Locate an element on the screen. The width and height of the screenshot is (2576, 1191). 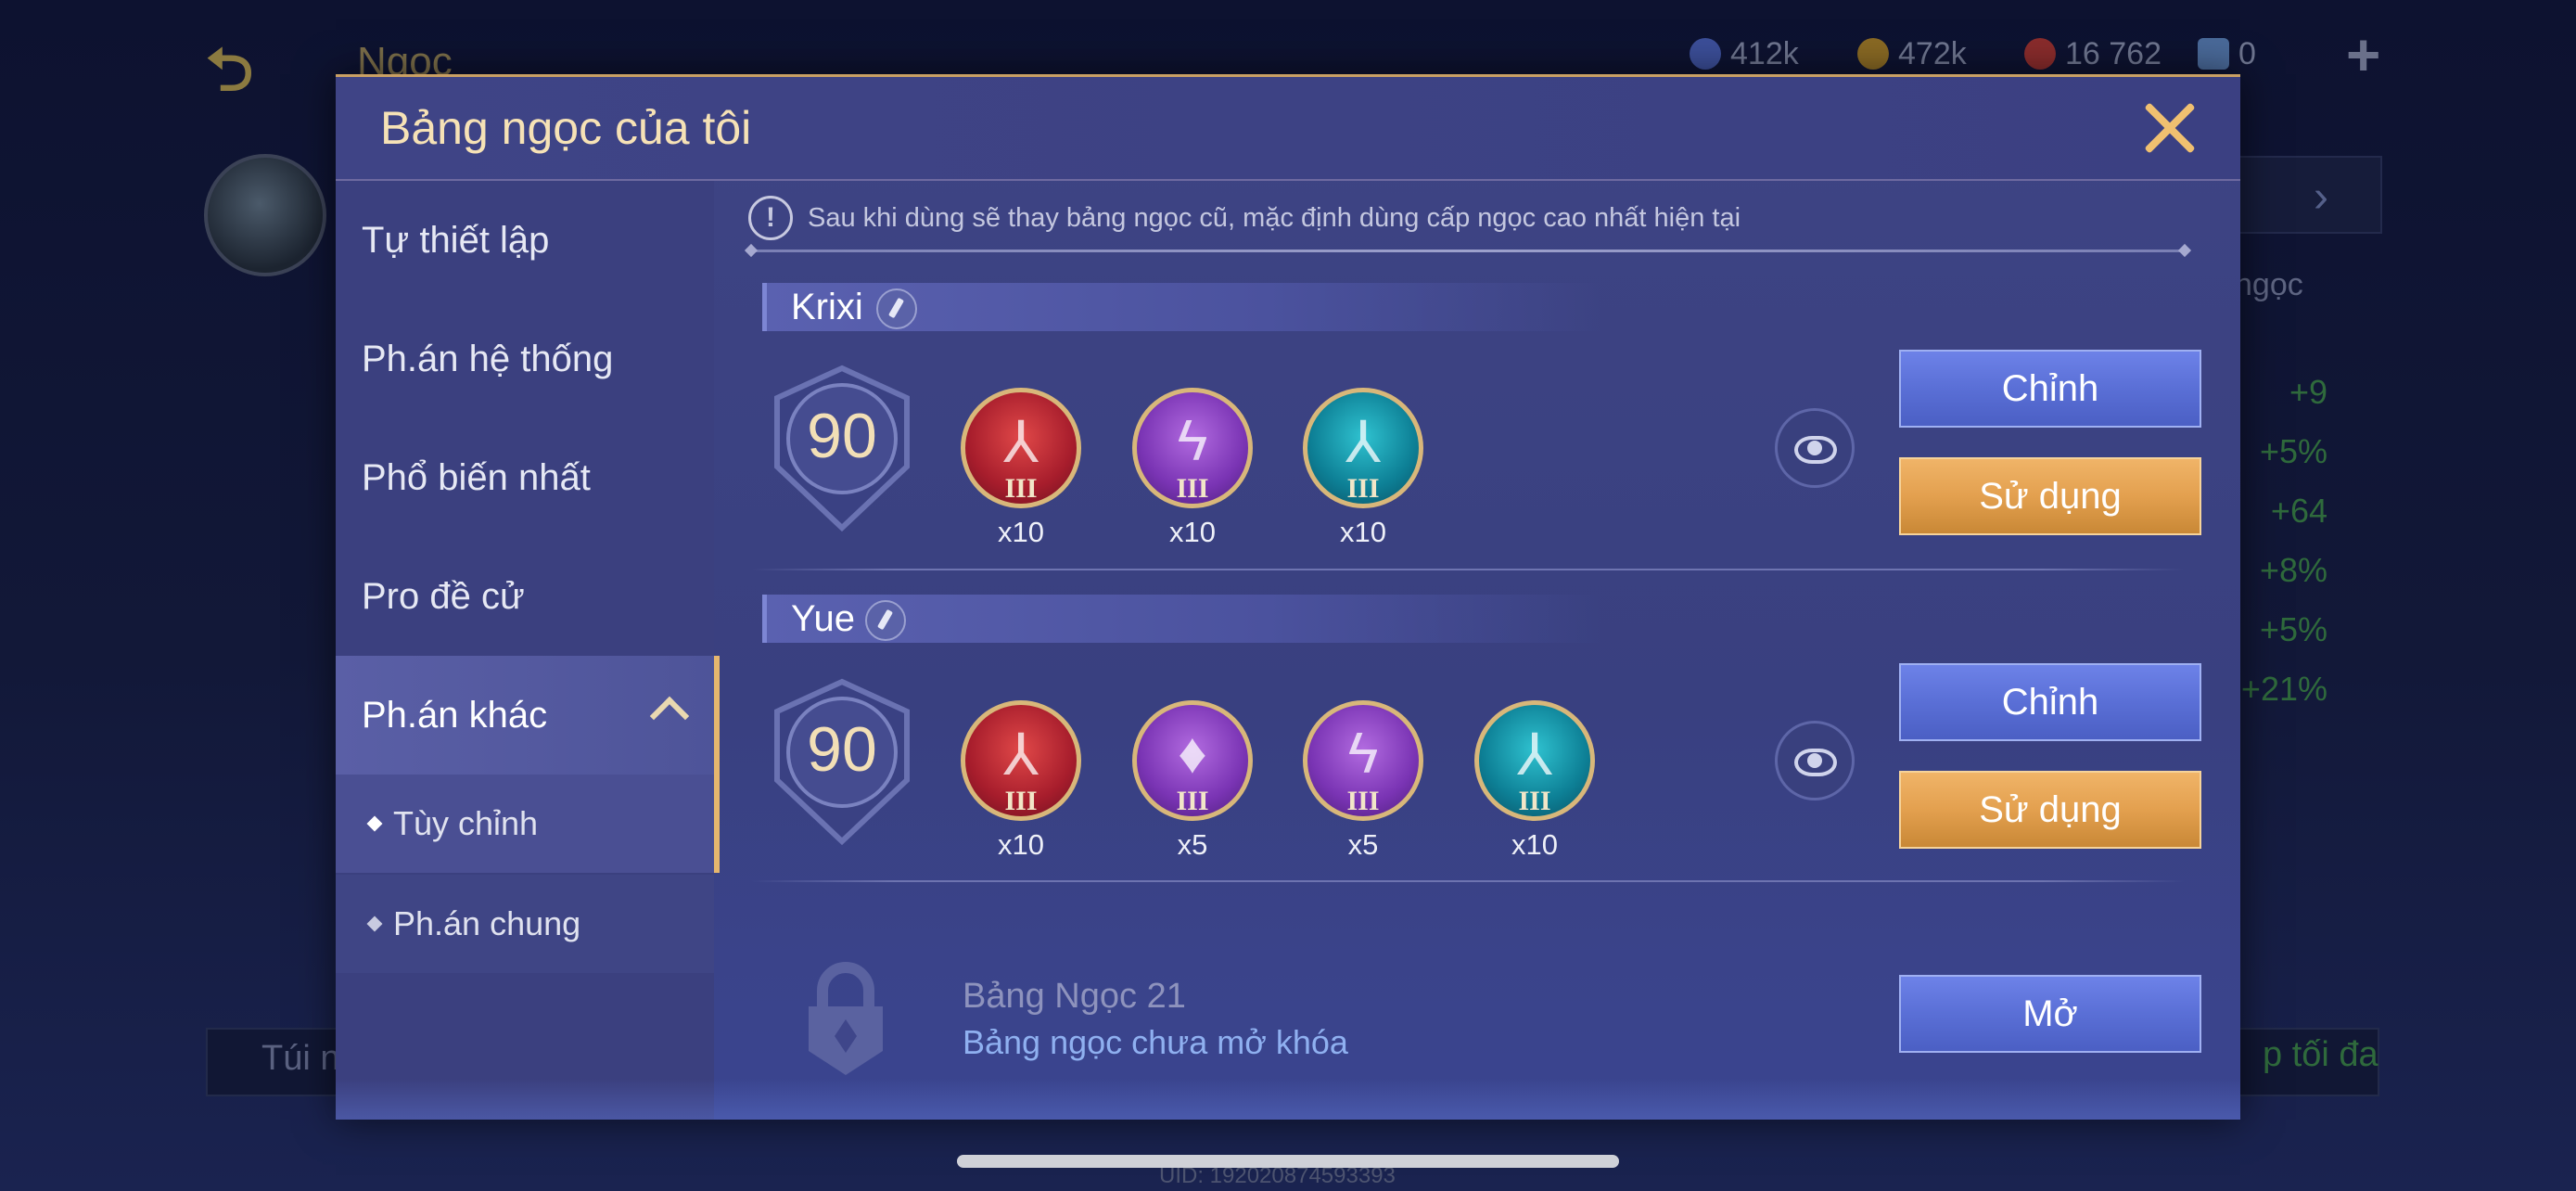
close-icon is located at coordinates (2169, 128).